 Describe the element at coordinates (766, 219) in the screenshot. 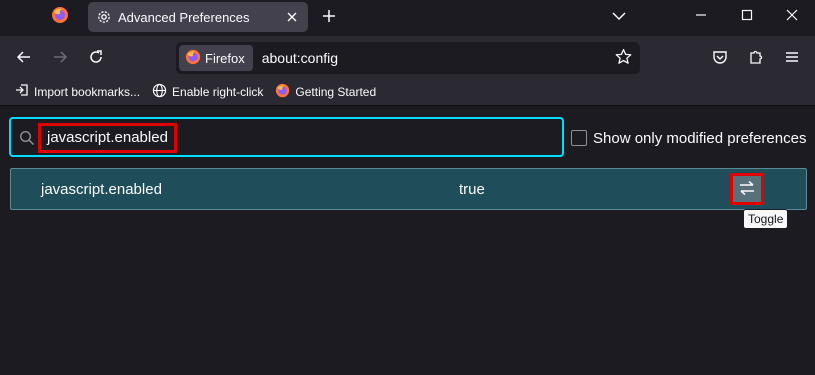

I see `toggle-tooltip: Toggle` at that location.